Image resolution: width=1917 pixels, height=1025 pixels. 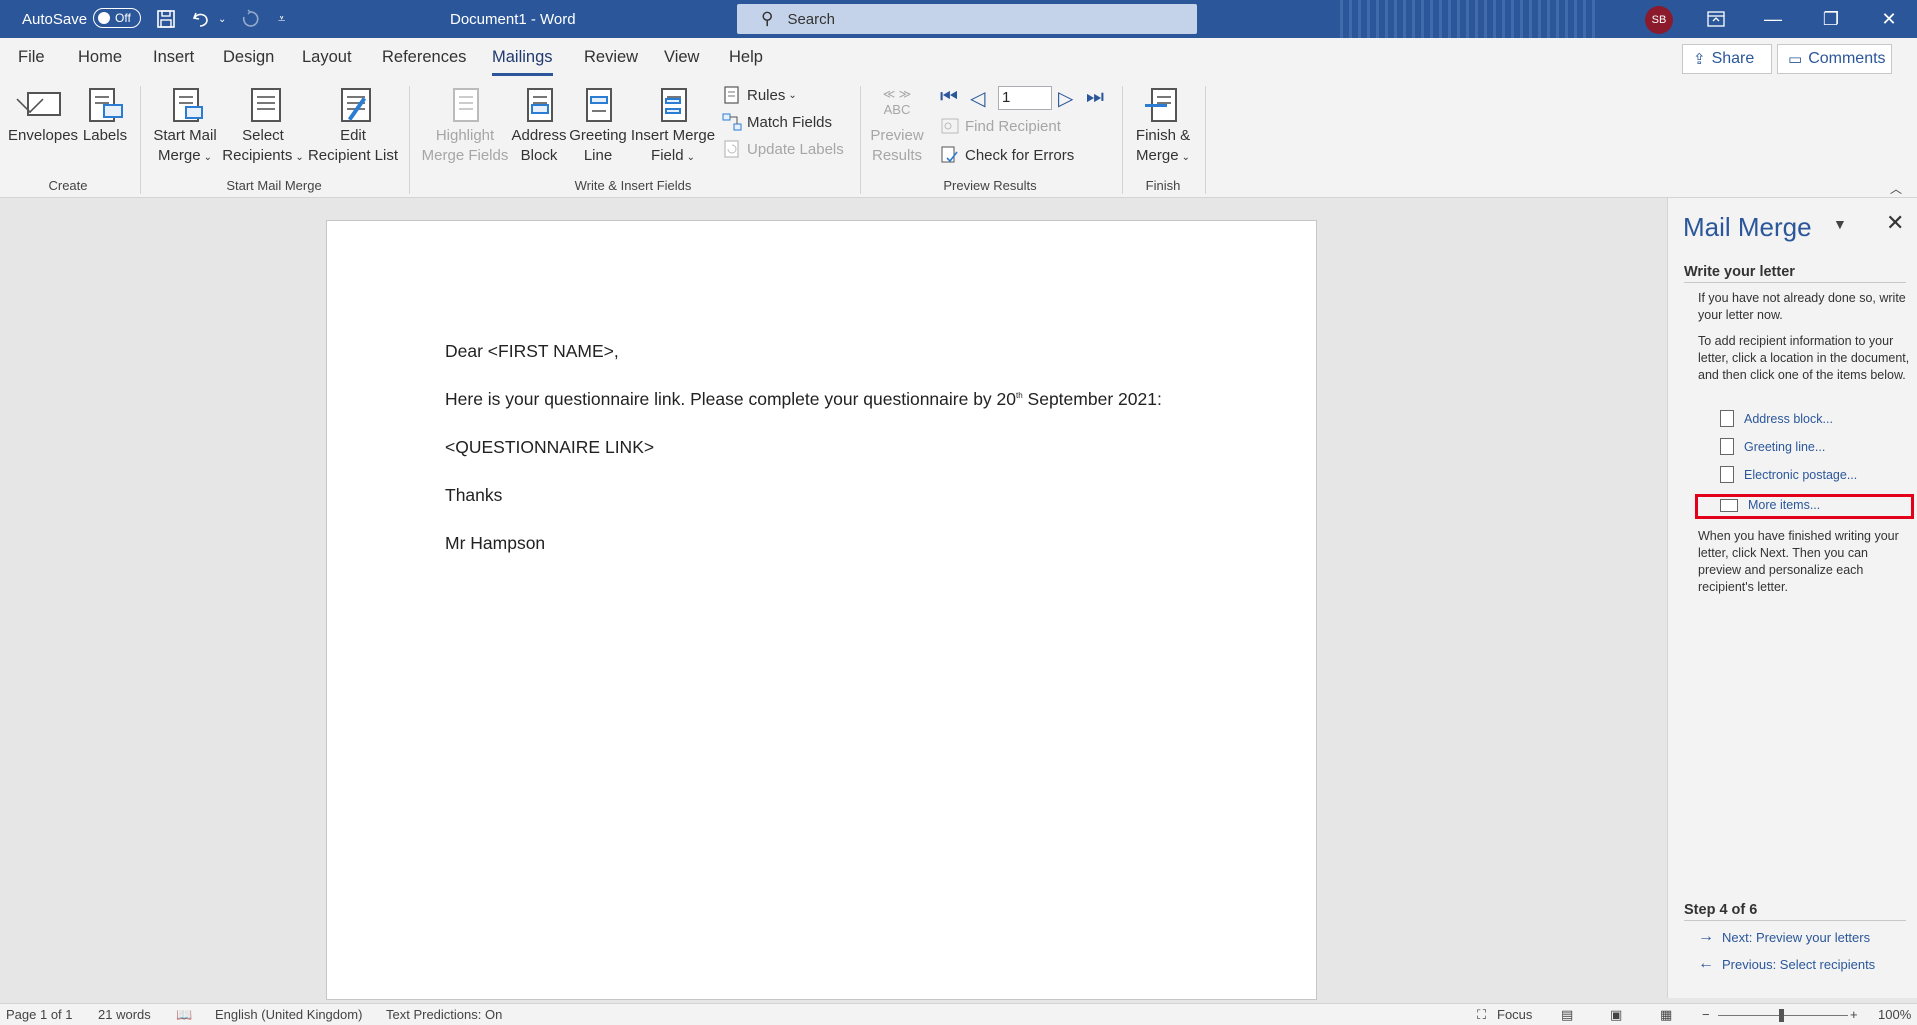 What do you see at coordinates (43, 116) in the screenshot?
I see `envelopes-button: Envelopes` at bounding box center [43, 116].